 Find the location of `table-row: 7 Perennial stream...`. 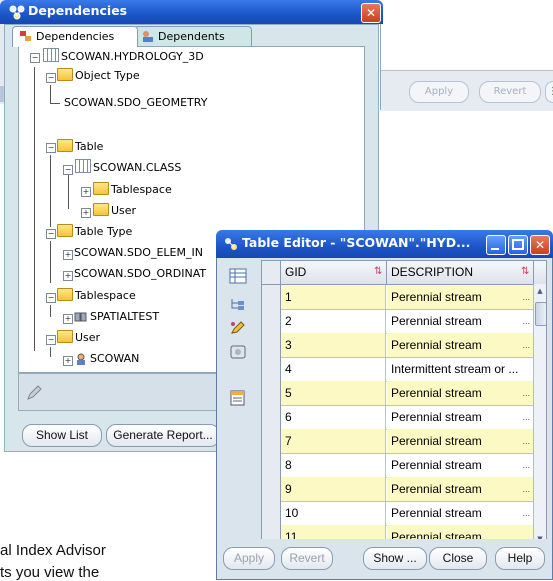

table-row: 7 Perennial stream... is located at coordinates (398, 441).